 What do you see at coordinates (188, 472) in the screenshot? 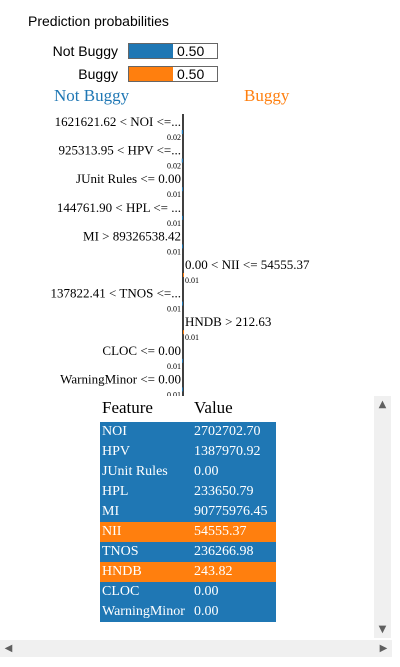
I see `table-row: JUnit Rules 0.00` at bounding box center [188, 472].